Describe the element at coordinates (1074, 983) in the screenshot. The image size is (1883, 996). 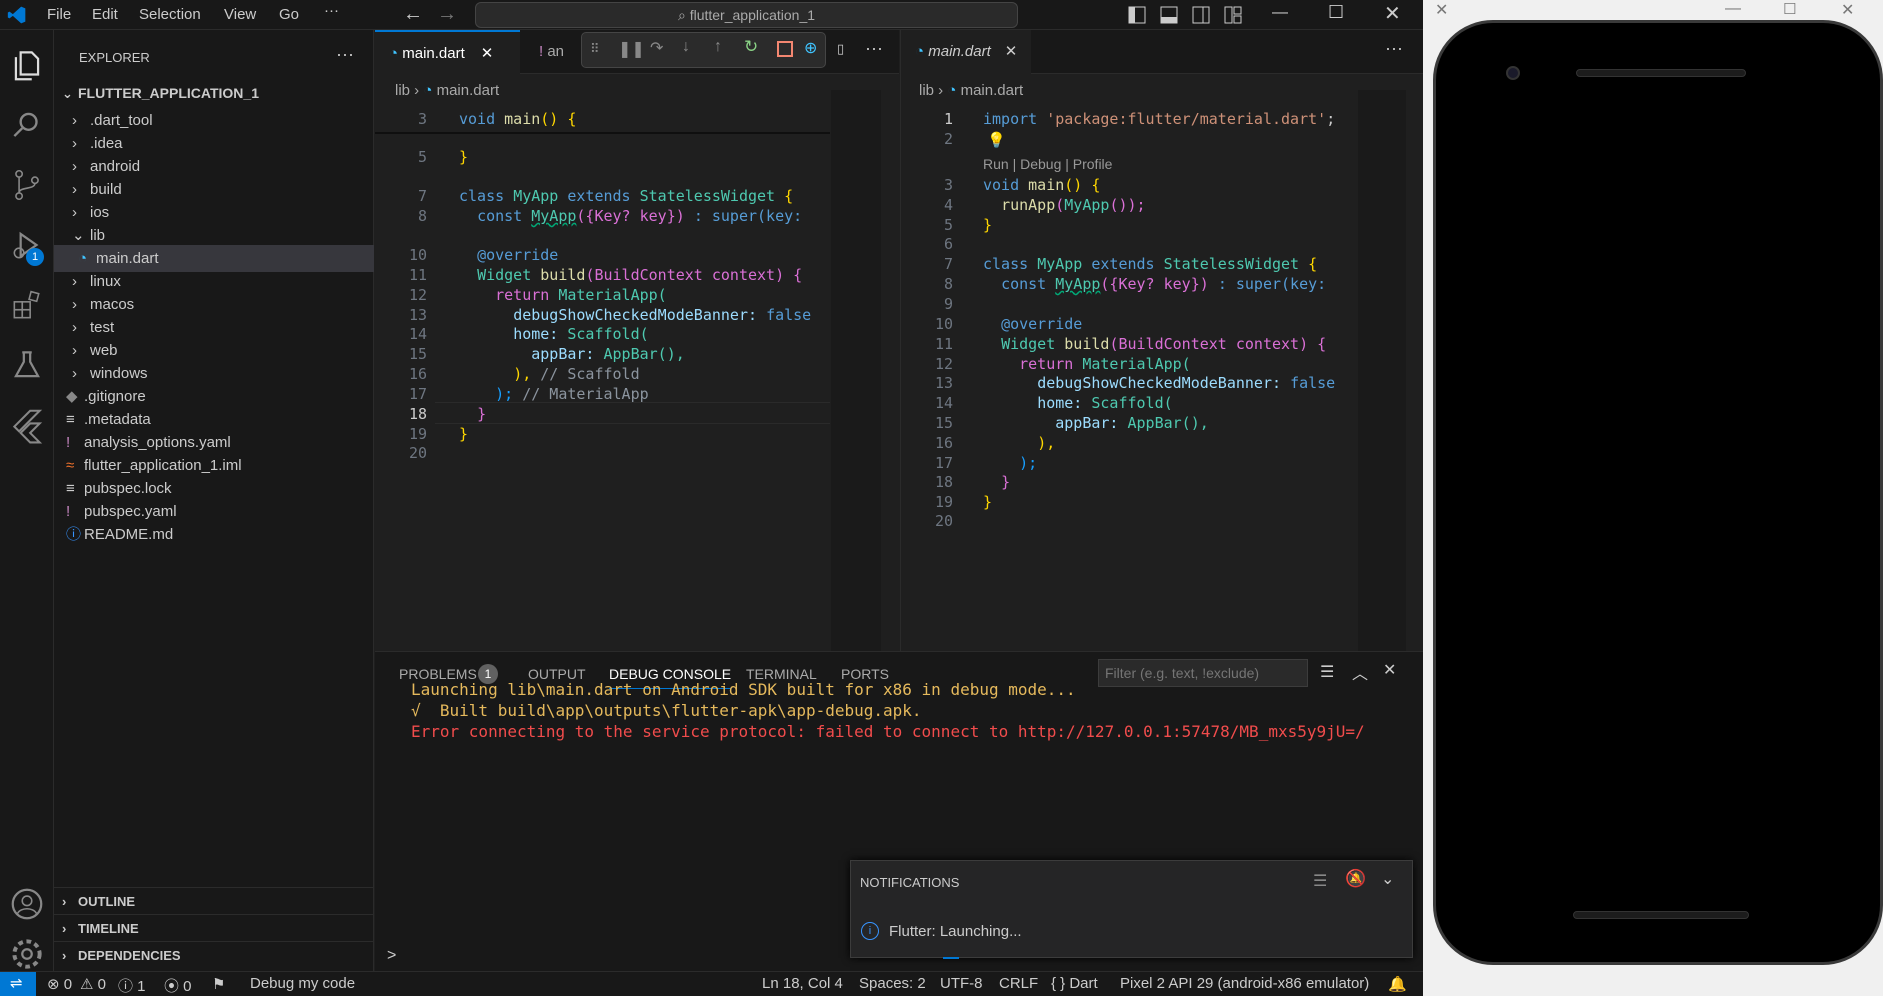
I see `language-status: { } Dart` at that location.